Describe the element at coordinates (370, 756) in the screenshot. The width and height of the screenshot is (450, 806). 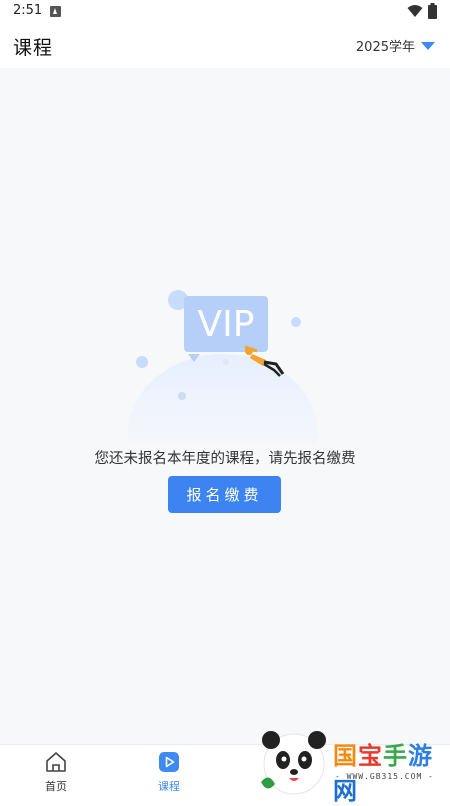
I see `wm-char: 宝` at that location.